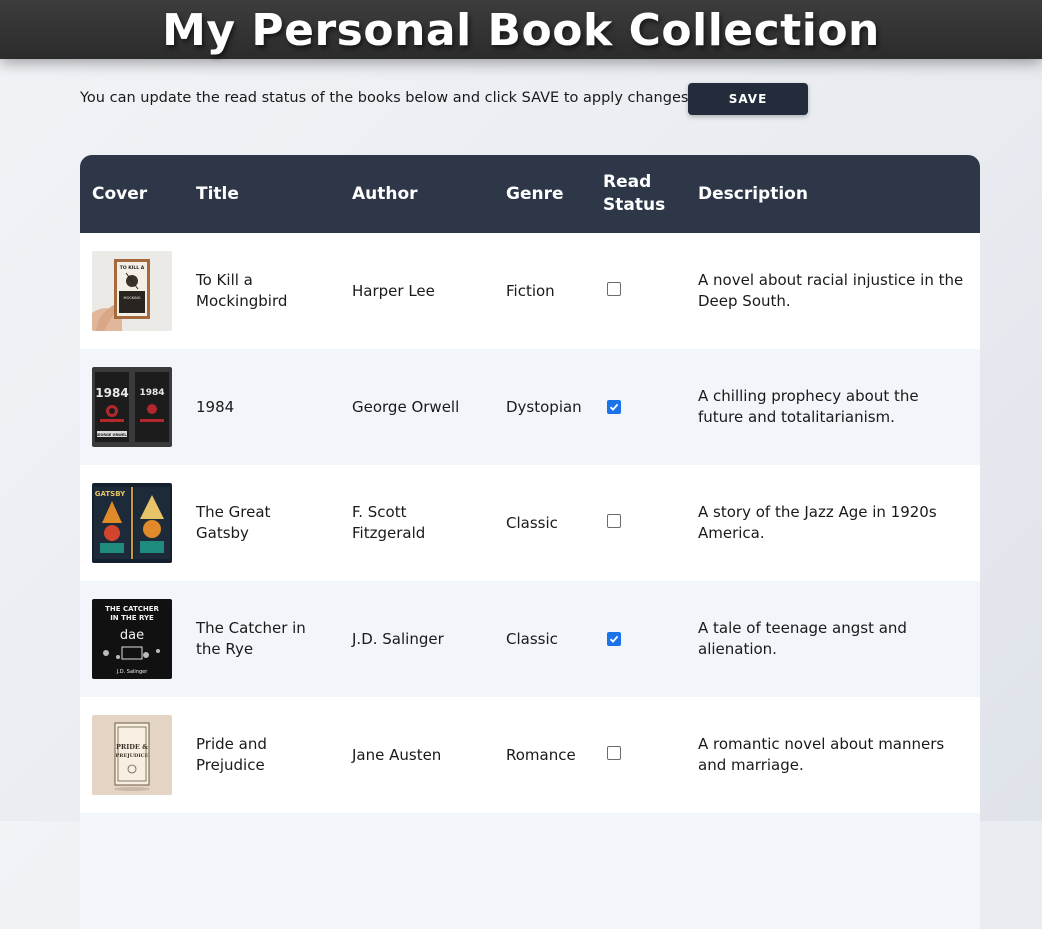 This screenshot has width=1042, height=929. What do you see at coordinates (132, 298) in the screenshot?
I see `cover-text: MOCKING` at bounding box center [132, 298].